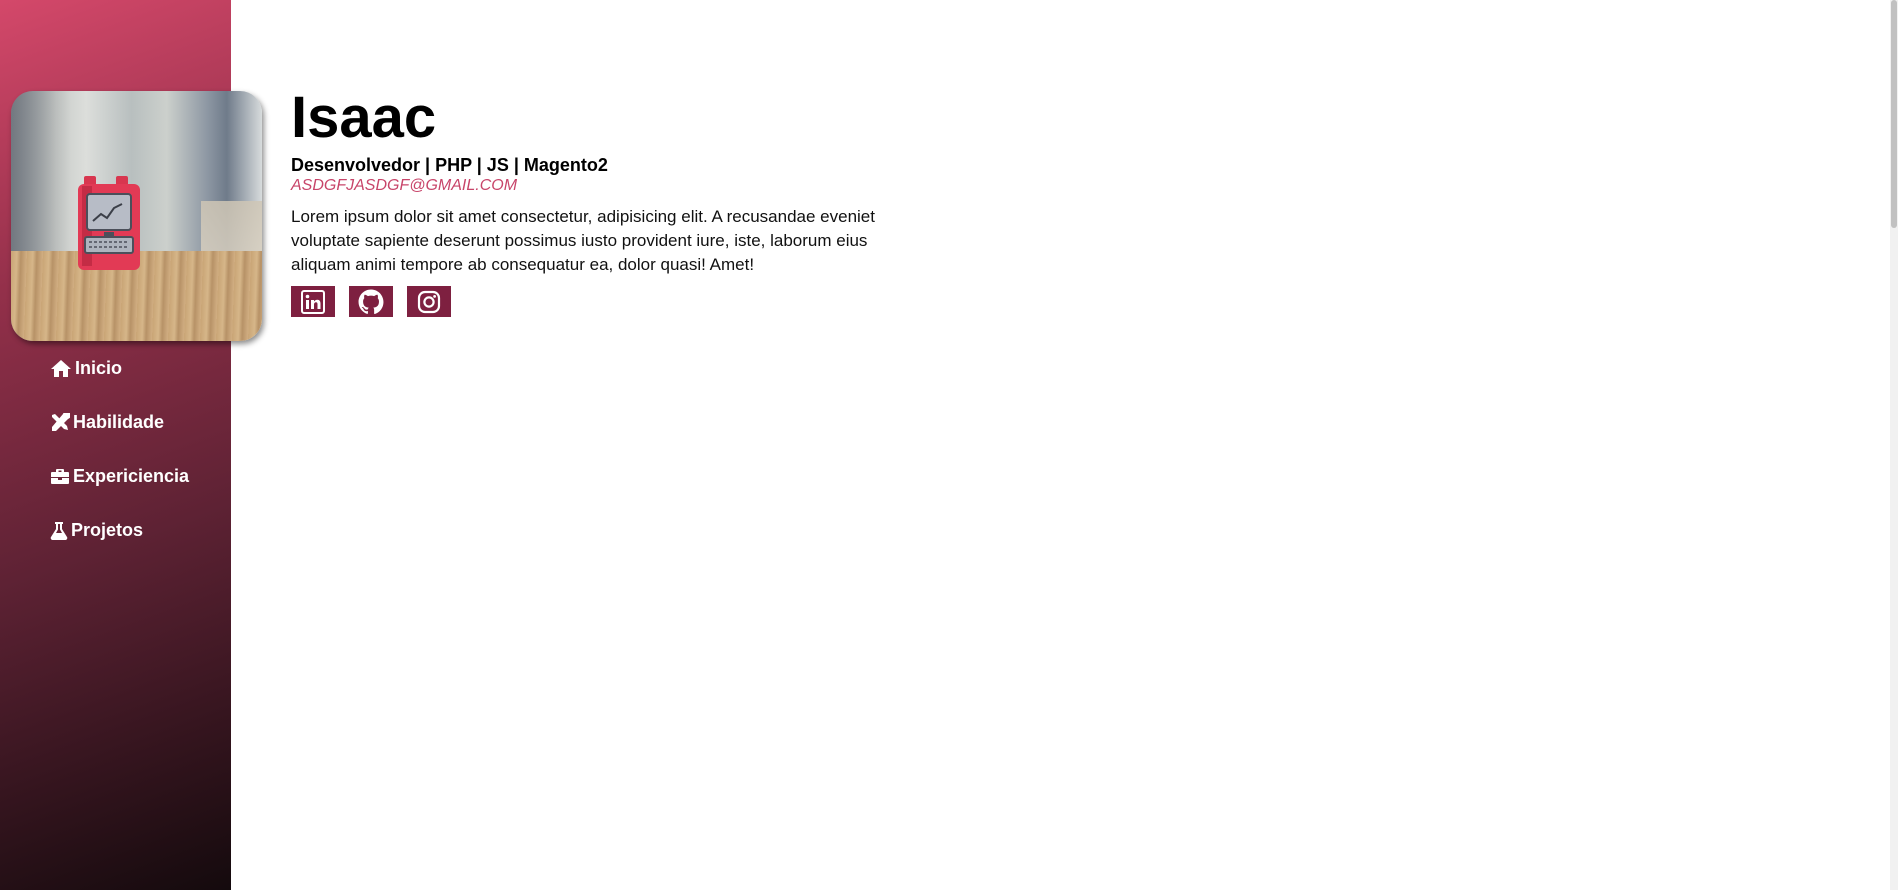 Image resolution: width=1898 pixels, height=890 pixels. I want to click on social-links, so click(601, 301).